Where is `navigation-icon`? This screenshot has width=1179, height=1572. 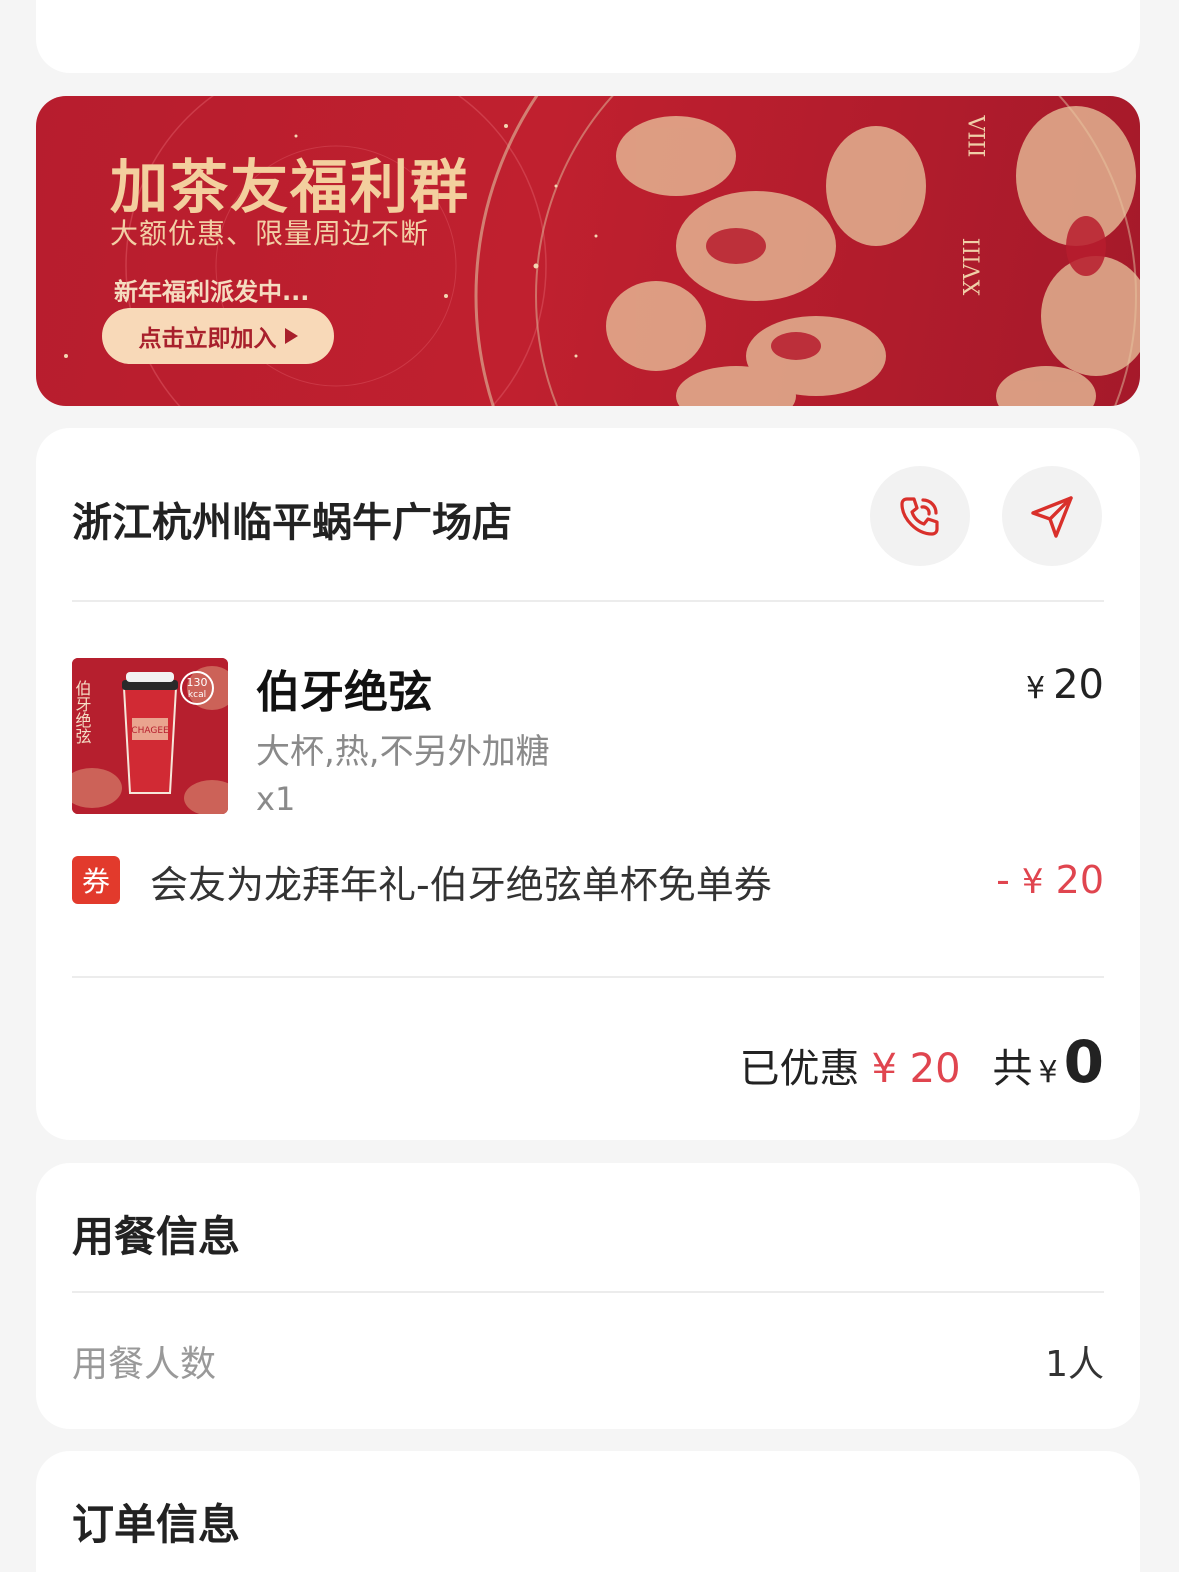
navigation-icon is located at coordinates (1052, 517).